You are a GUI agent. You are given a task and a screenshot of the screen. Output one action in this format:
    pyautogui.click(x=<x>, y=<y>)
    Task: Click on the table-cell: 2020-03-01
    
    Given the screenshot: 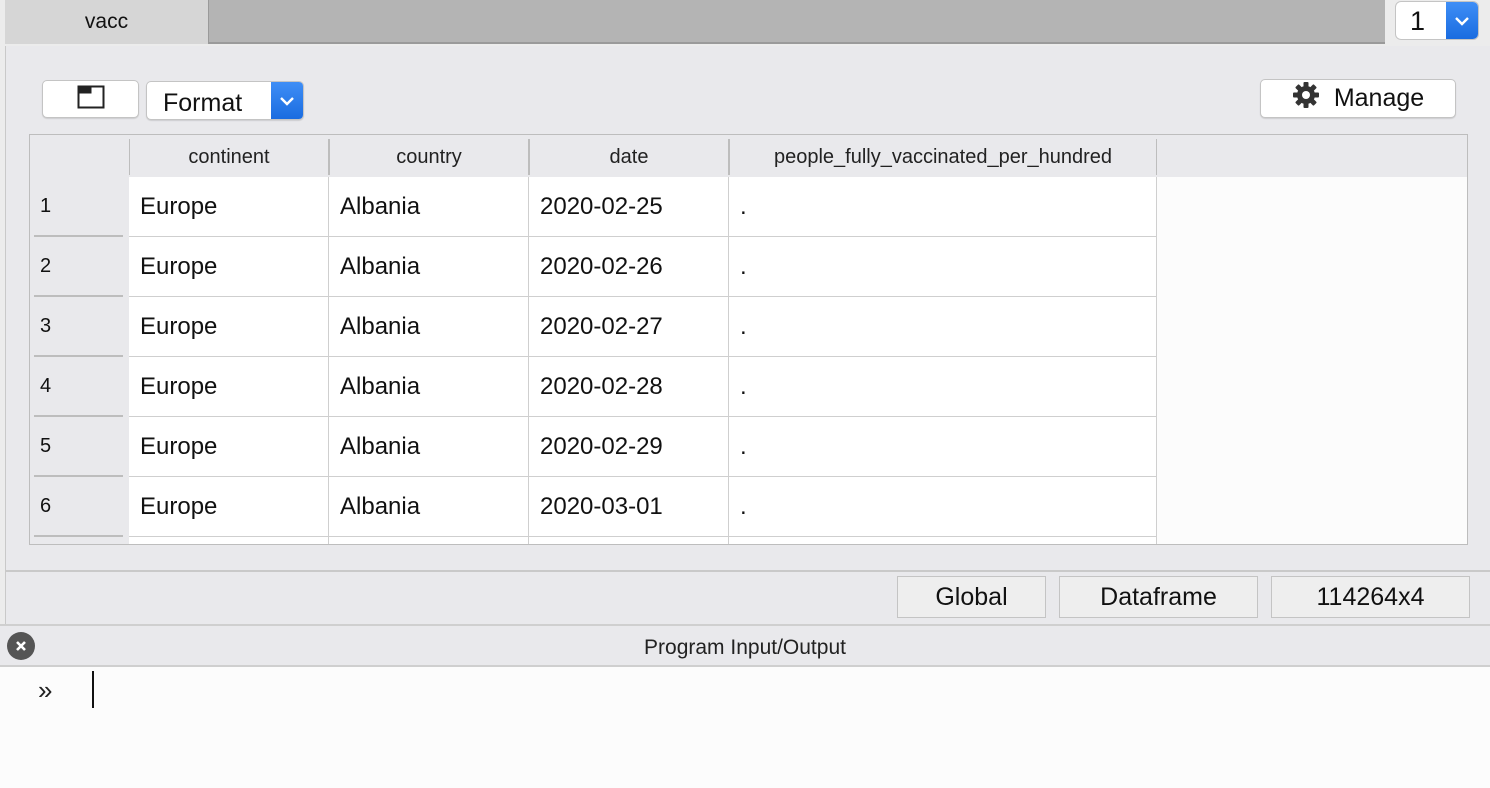 What is the action you would take?
    pyautogui.click(x=629, y=507)
    